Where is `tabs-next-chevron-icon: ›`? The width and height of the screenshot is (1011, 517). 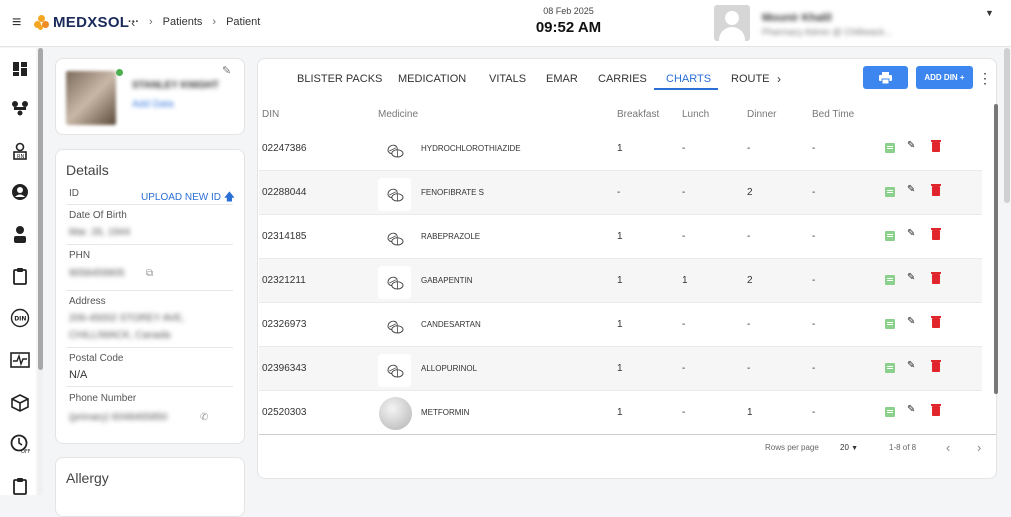 tabs-next-chevron-icon: › is located at coordinates (779, 79).